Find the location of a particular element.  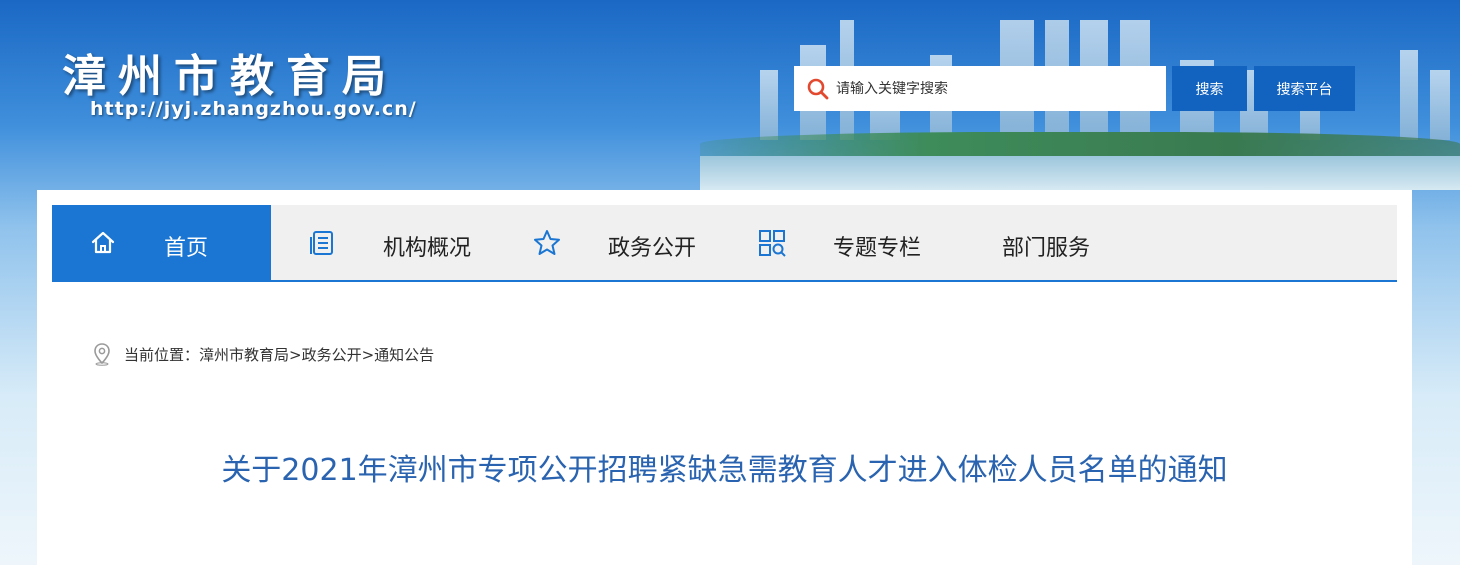

breadcrumb-prefix: 当前位置： is located at coordinates (162, 354).